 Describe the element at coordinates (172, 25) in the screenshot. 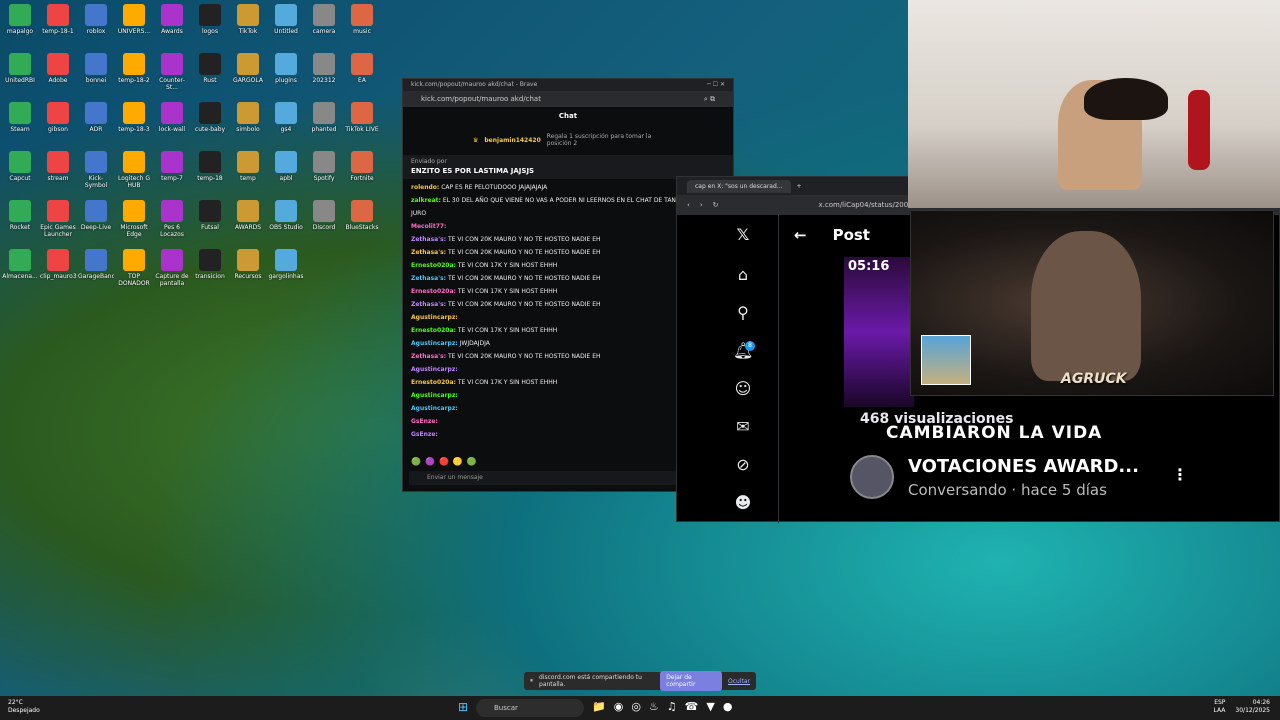

I see `desktop-icon: Awards` at that location.